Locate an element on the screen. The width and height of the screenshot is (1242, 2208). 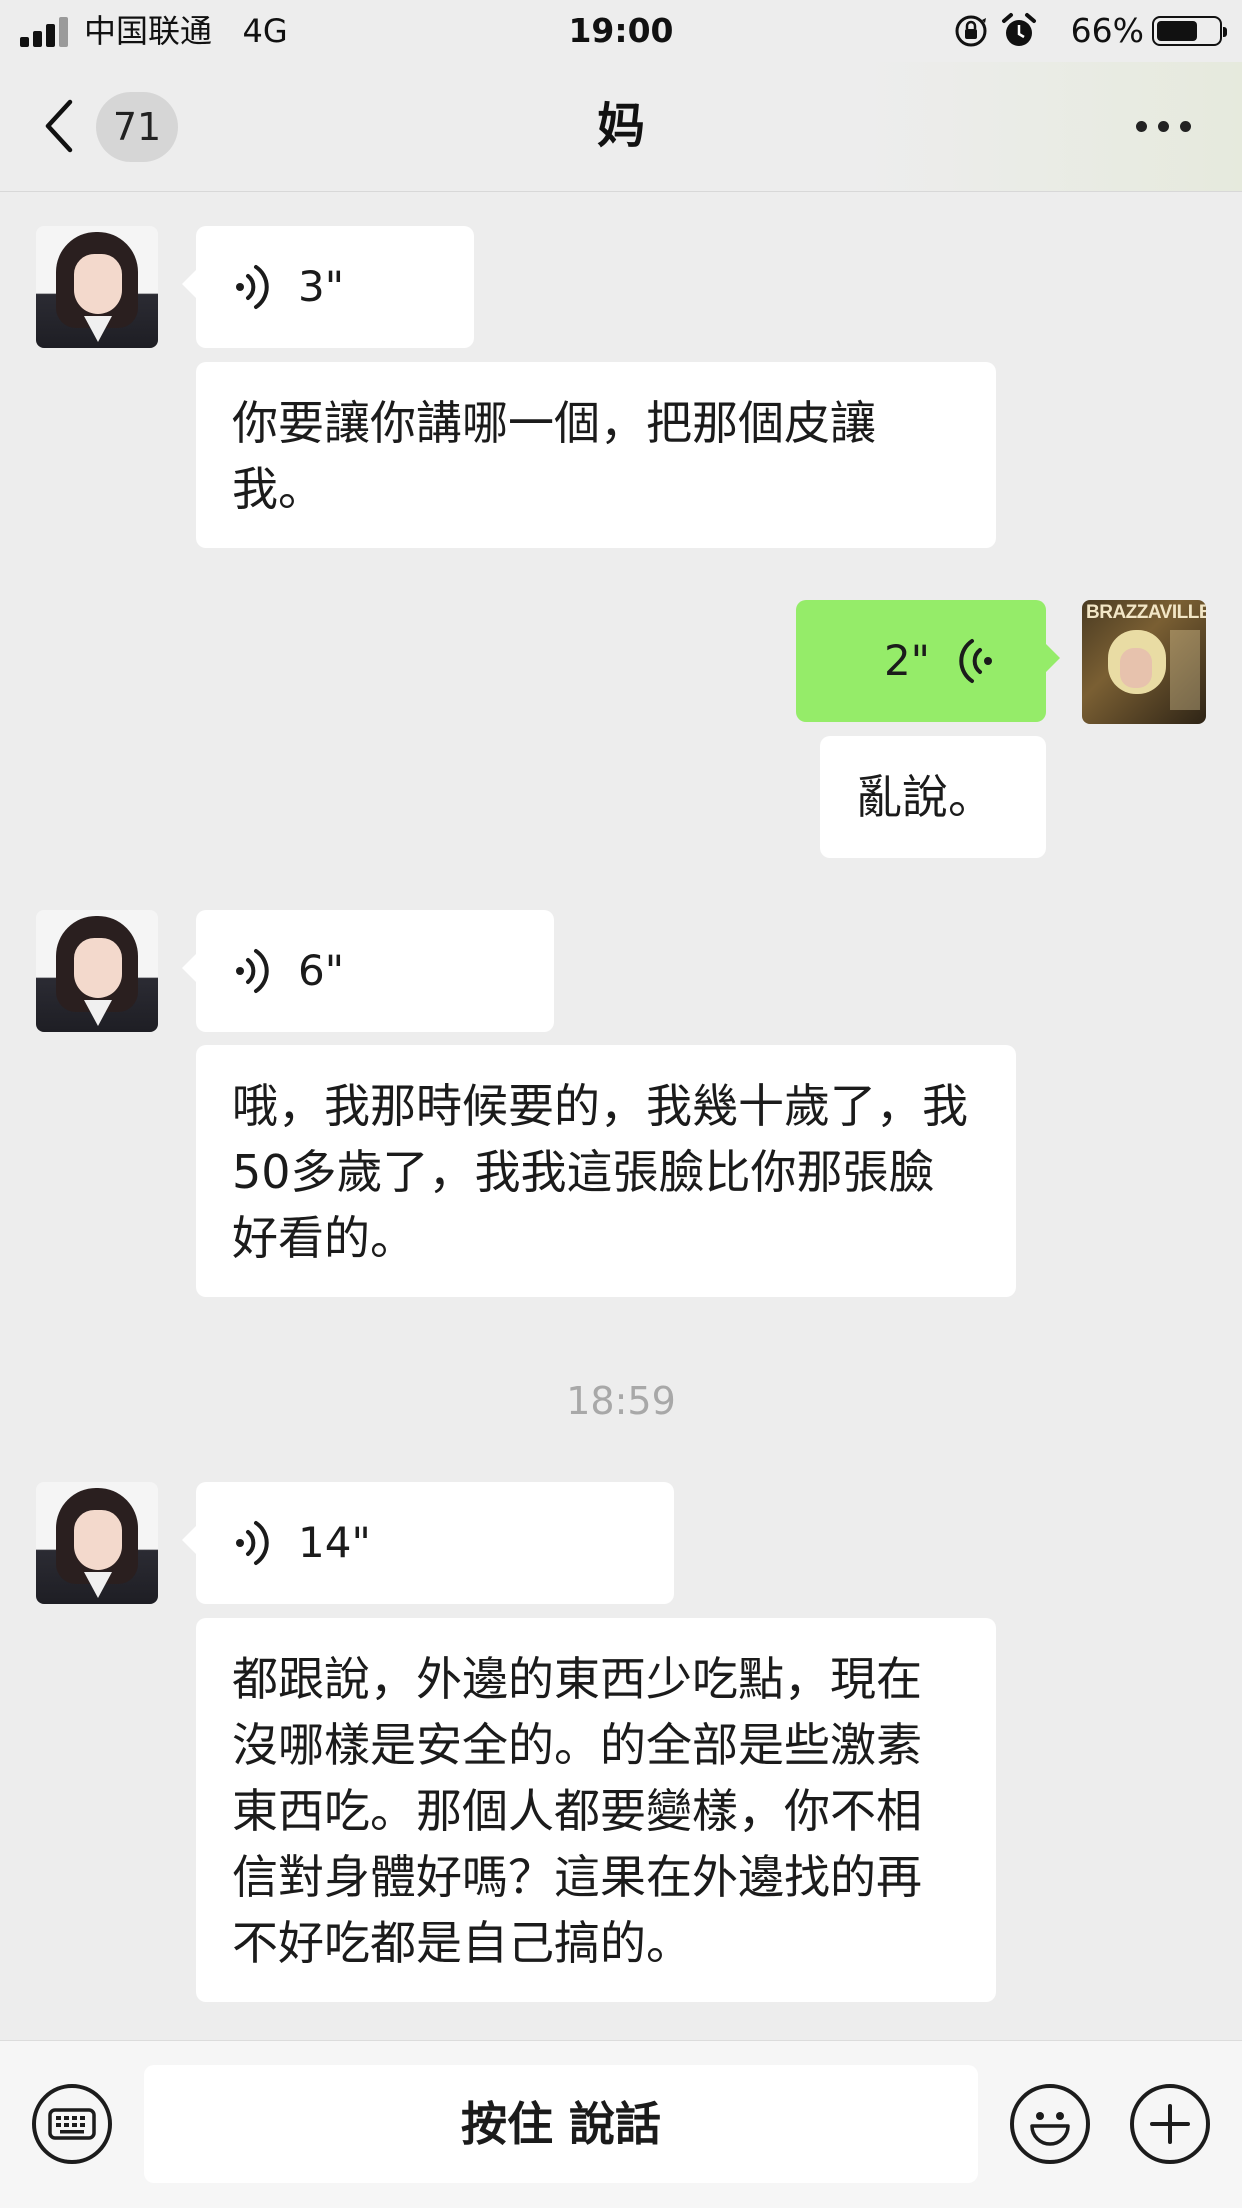
battery-icon is located at coordinates (1189, 31).